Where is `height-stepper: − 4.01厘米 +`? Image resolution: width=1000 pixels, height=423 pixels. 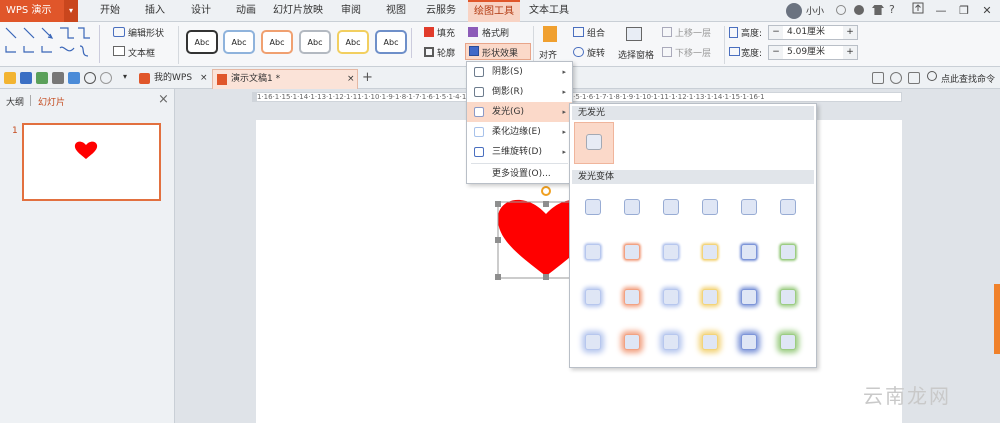
height-stepper: − 4.01厘米 + is located at coordinates (813, 32).